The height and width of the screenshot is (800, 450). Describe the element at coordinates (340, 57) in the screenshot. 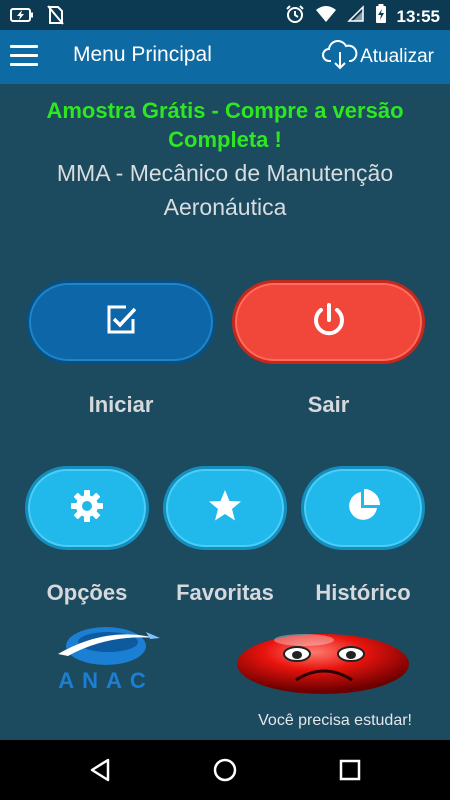

I see `cloud-download-icon` at that location.